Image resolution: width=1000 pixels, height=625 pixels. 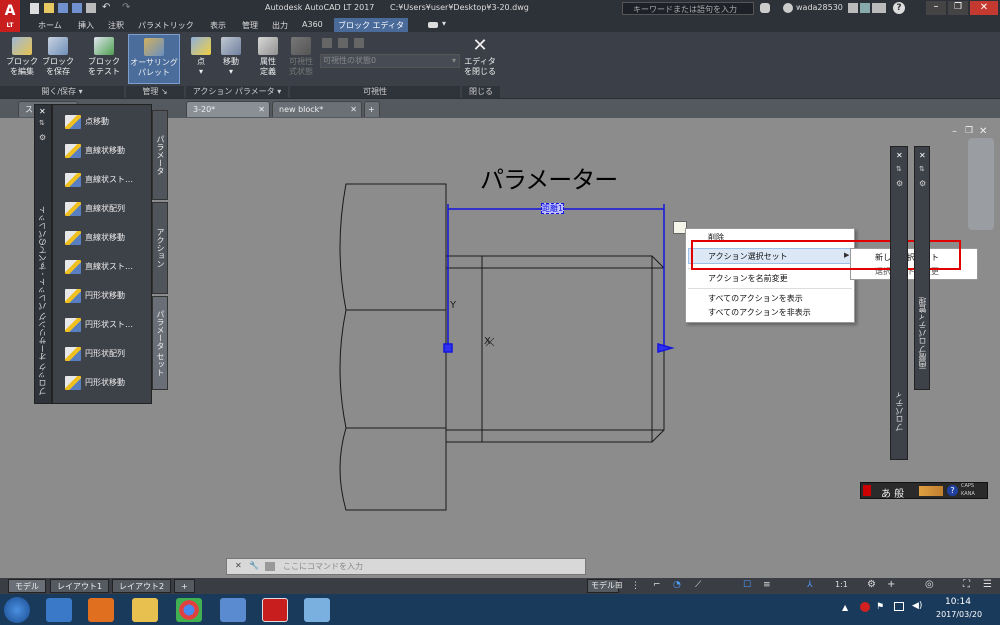 What do you see at coordinates (899, 183) in the screenshot?
I see `properties-settings-icon: ⚙` at bounding box center [899, 183].